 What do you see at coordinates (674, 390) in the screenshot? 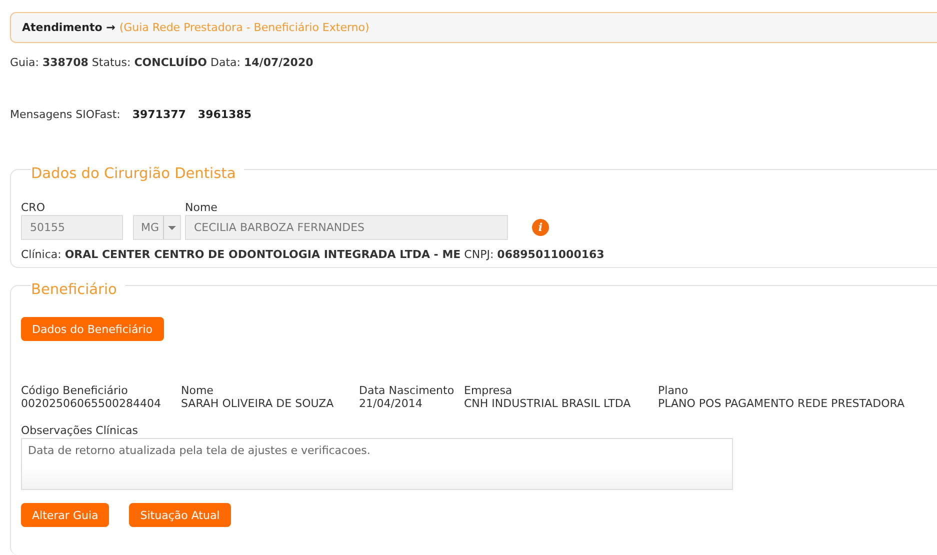
I see `field-label: Plano` at bounding box center [674, 390].